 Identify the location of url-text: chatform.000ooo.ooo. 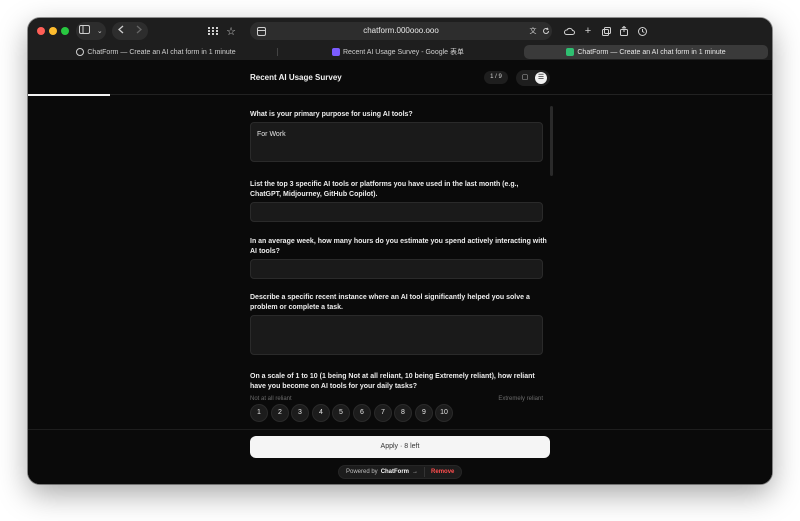
(401, 30).